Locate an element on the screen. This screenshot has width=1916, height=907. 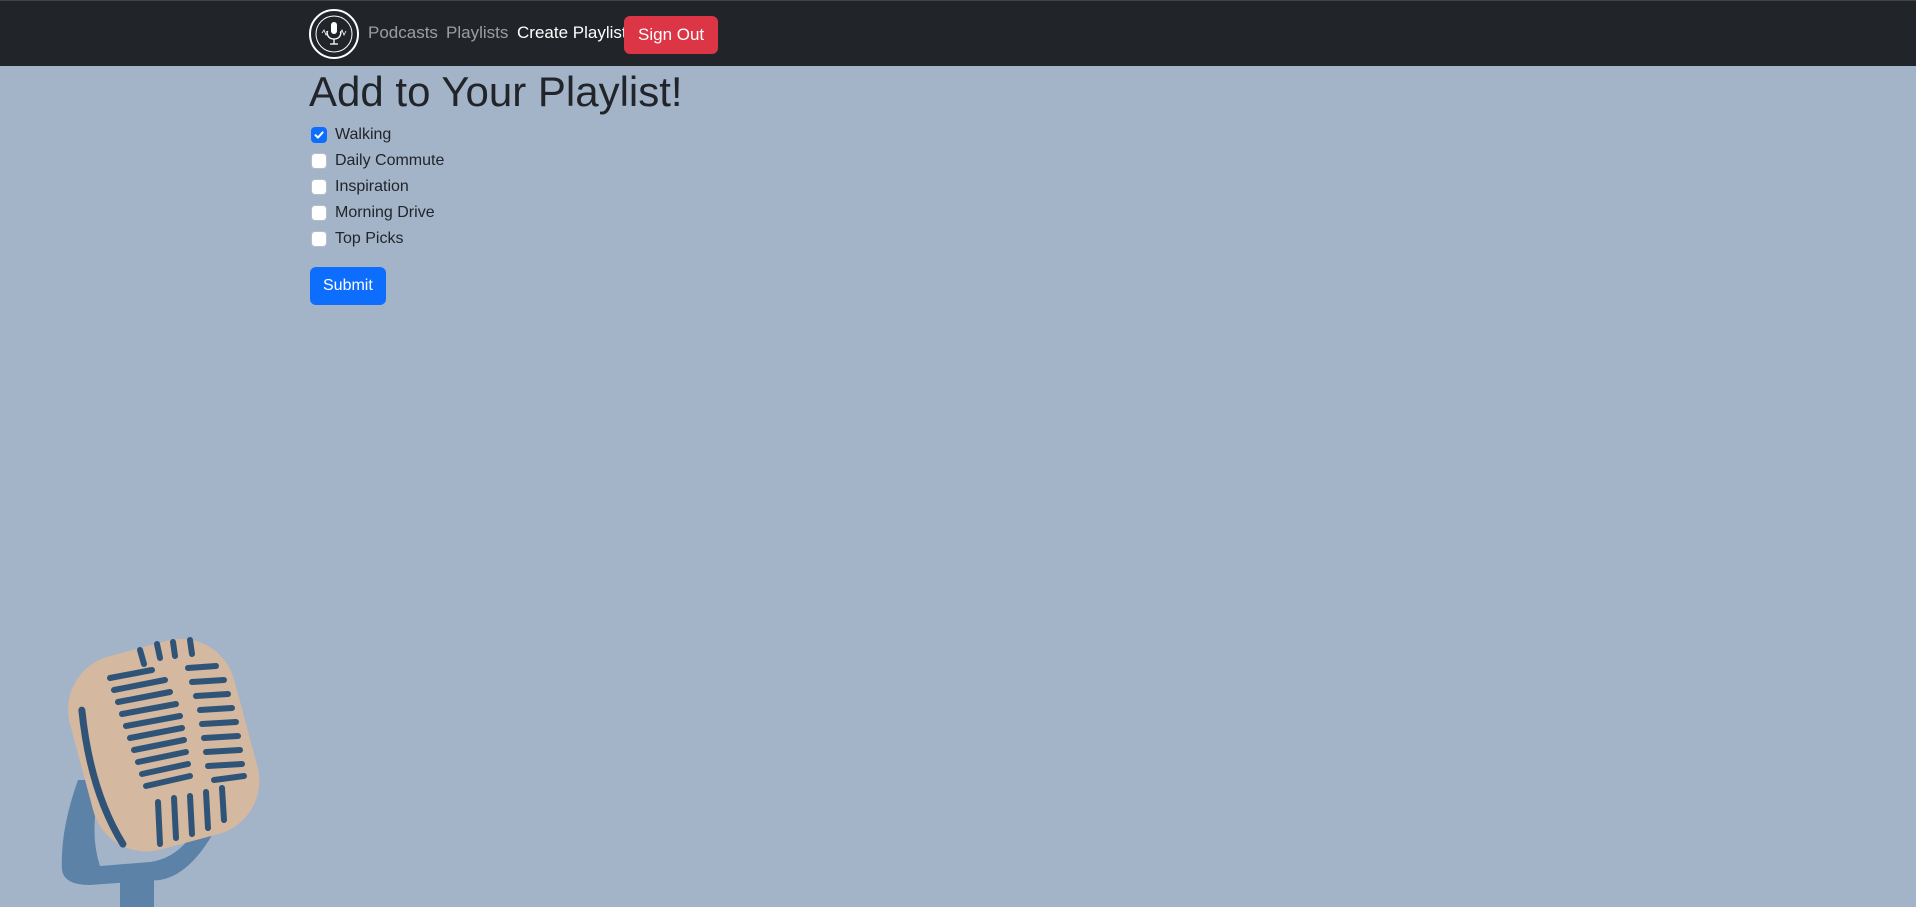
nav-link-podcasts: Podcasts is located at coordinates (403, 33).